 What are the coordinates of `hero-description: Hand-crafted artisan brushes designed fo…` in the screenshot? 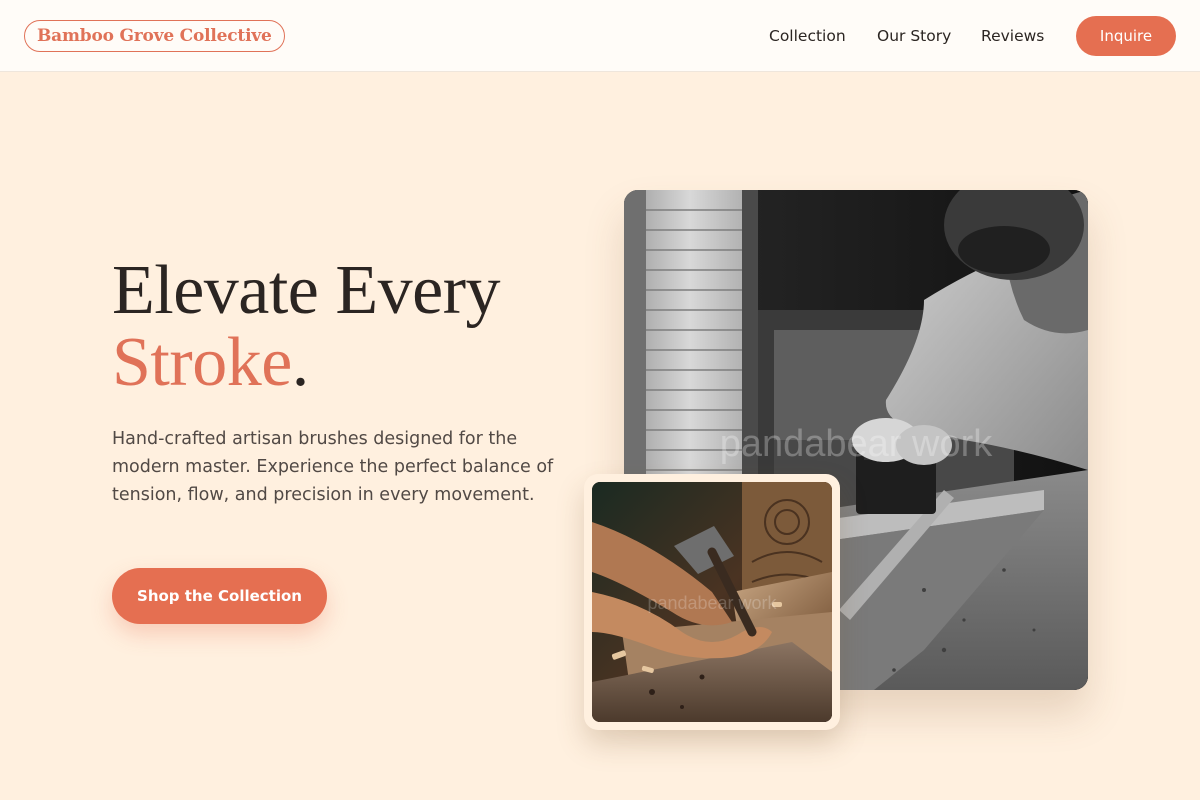 It's located at (333, 467).